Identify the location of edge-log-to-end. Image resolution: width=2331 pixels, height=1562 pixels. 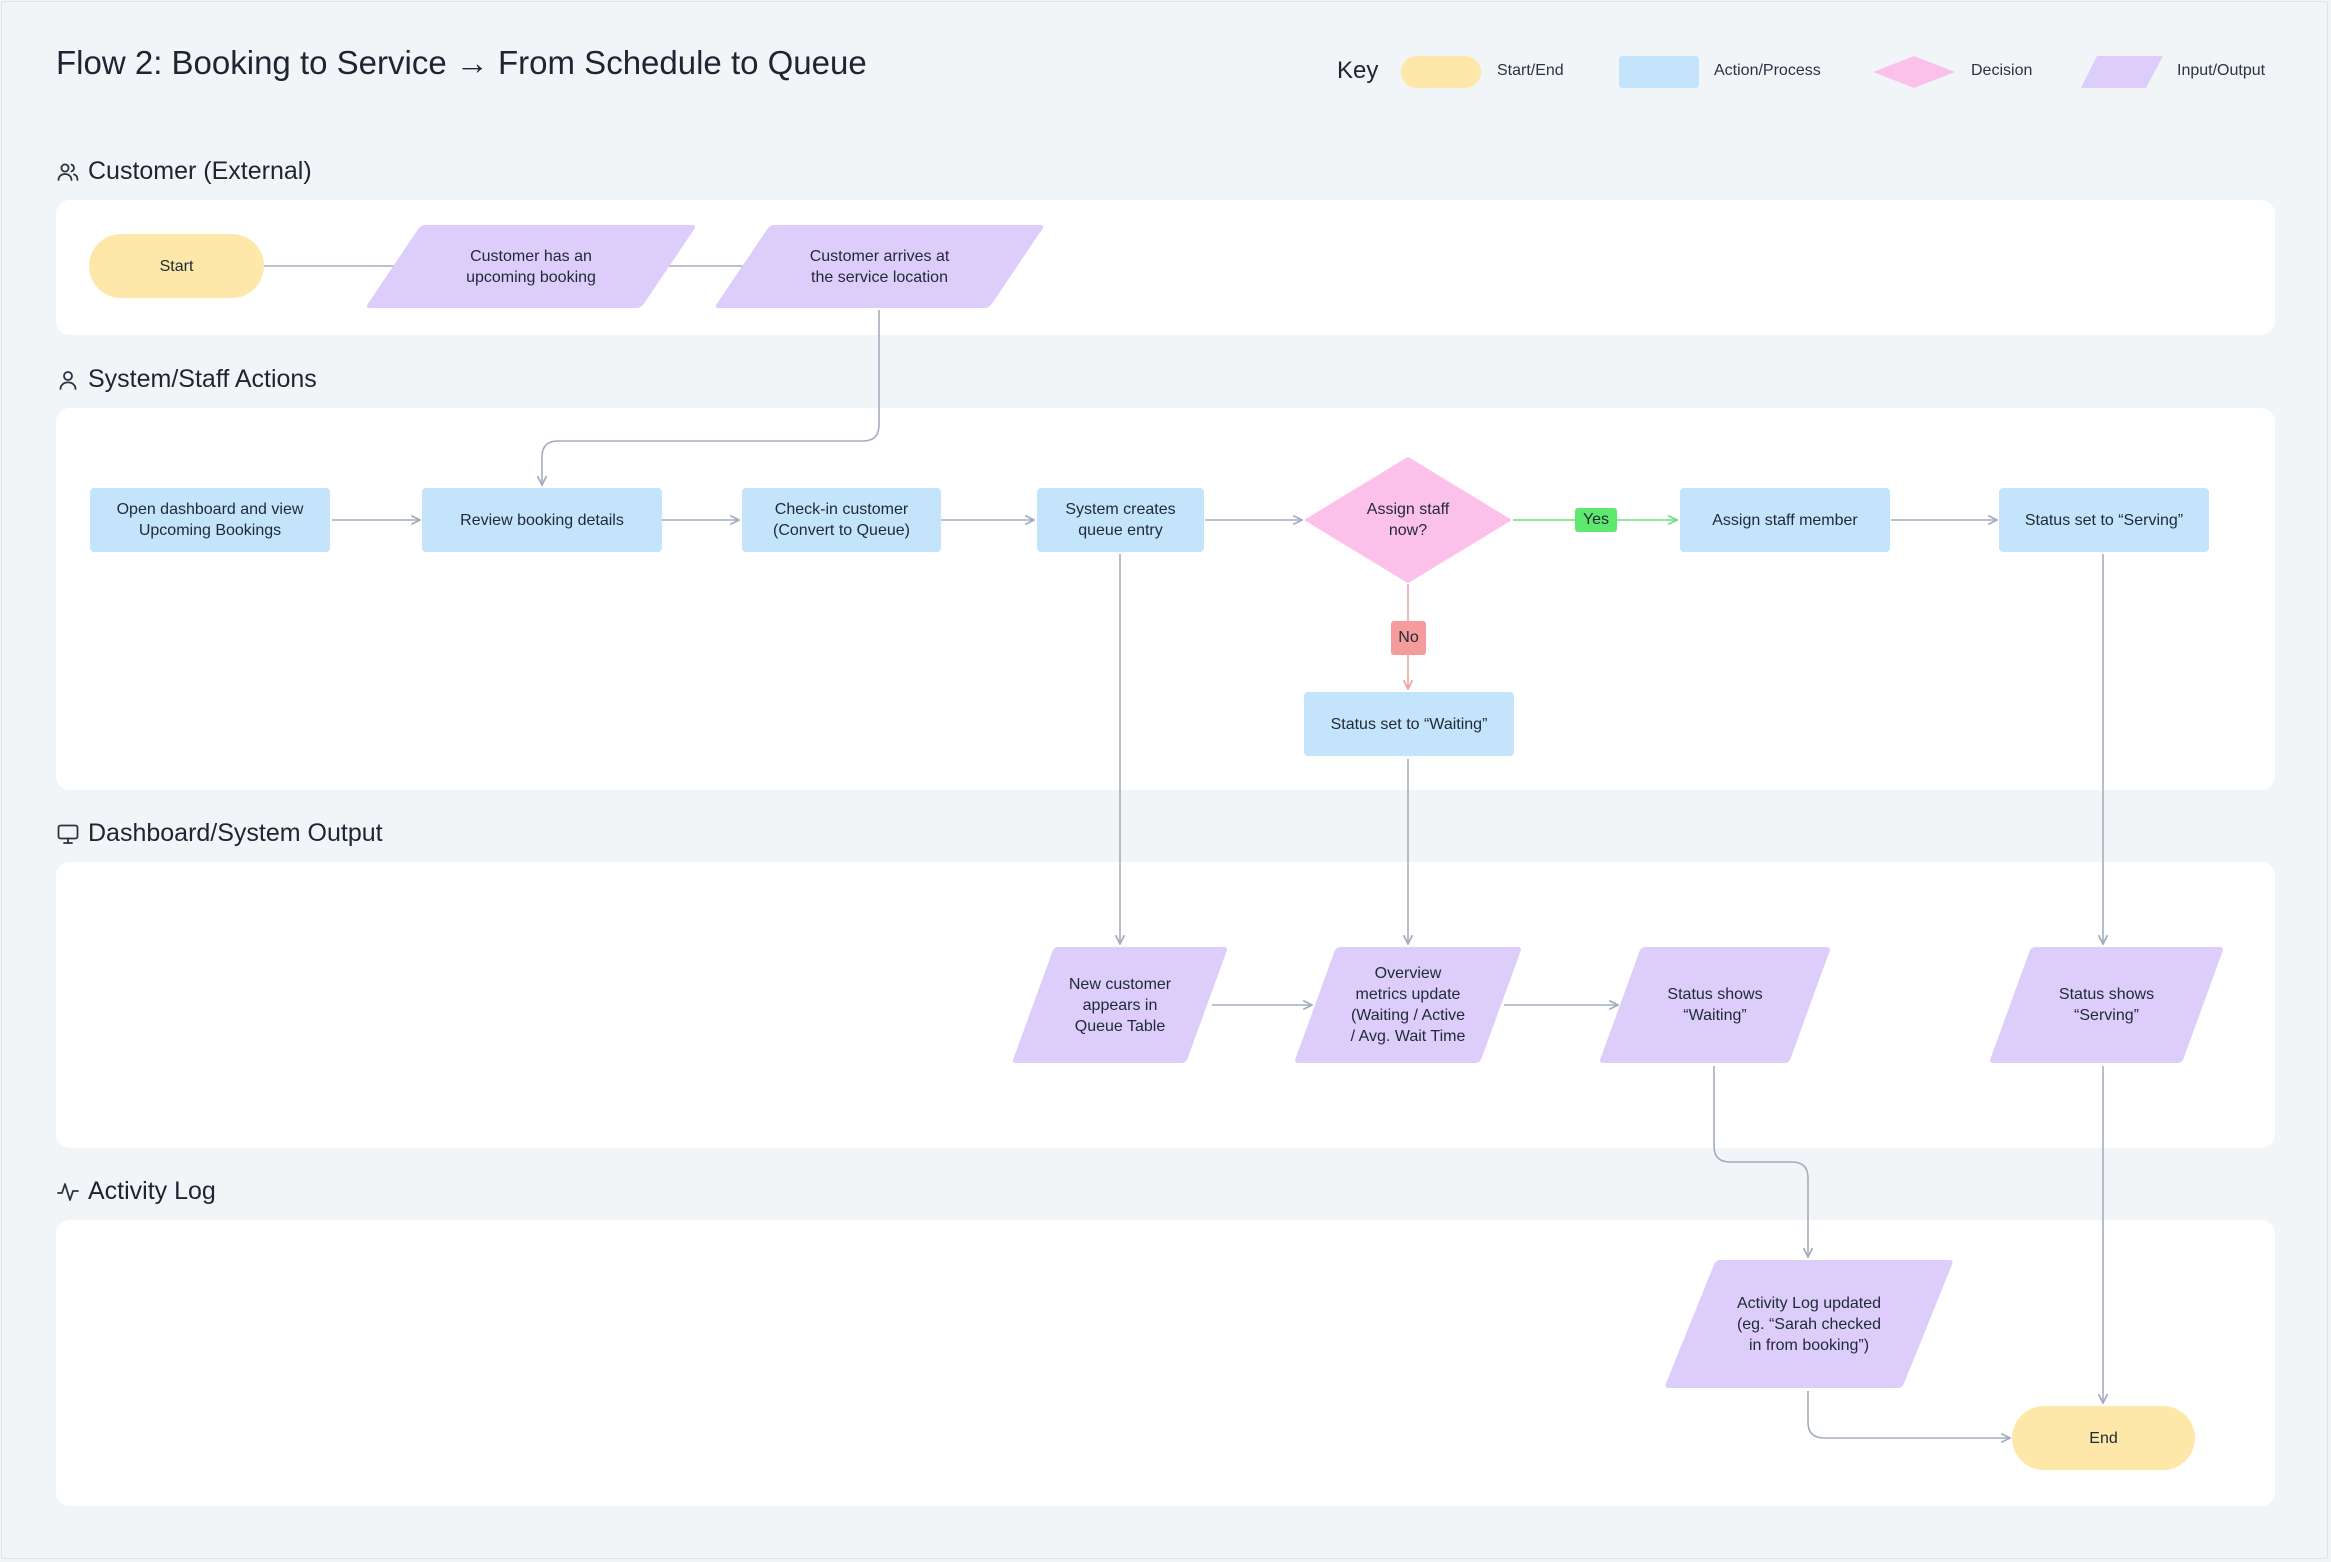
(1908, 1414).